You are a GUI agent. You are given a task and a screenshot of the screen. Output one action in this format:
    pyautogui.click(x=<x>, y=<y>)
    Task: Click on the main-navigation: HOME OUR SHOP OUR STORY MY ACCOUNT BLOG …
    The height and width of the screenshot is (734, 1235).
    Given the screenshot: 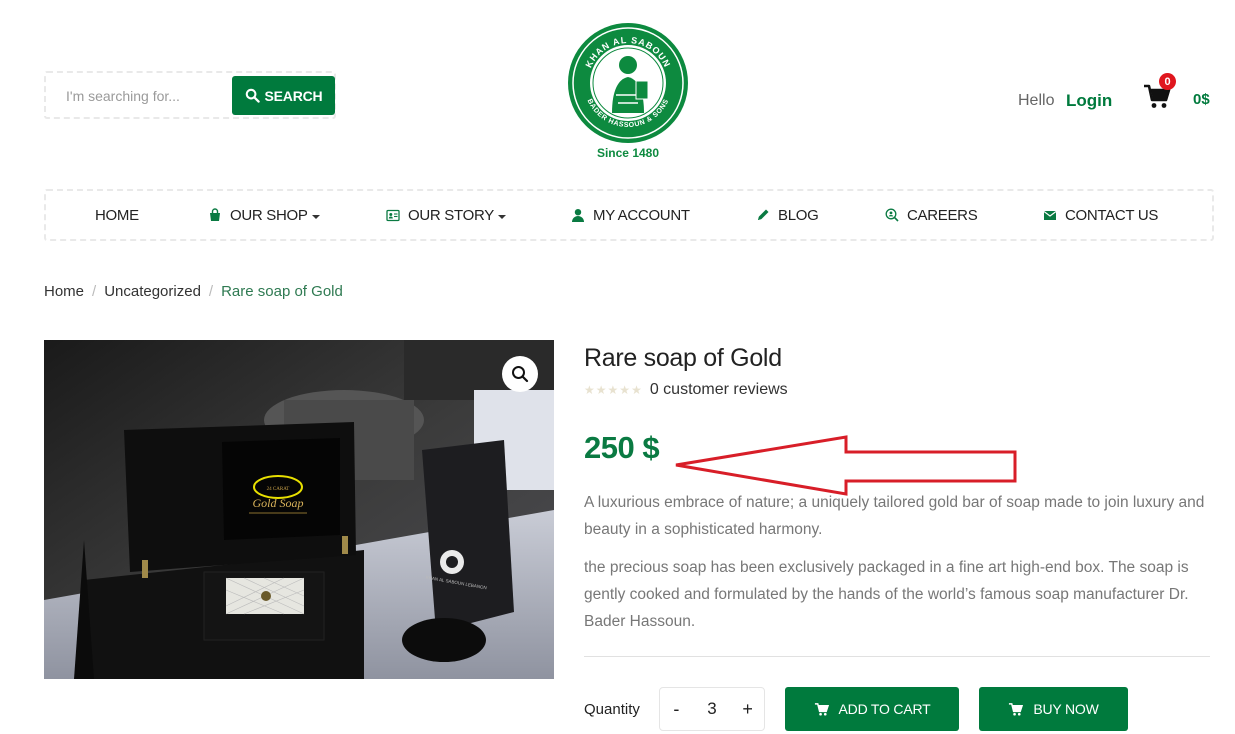 What is the action you would take?
    pyautogui.click(x=629, y=215)
    